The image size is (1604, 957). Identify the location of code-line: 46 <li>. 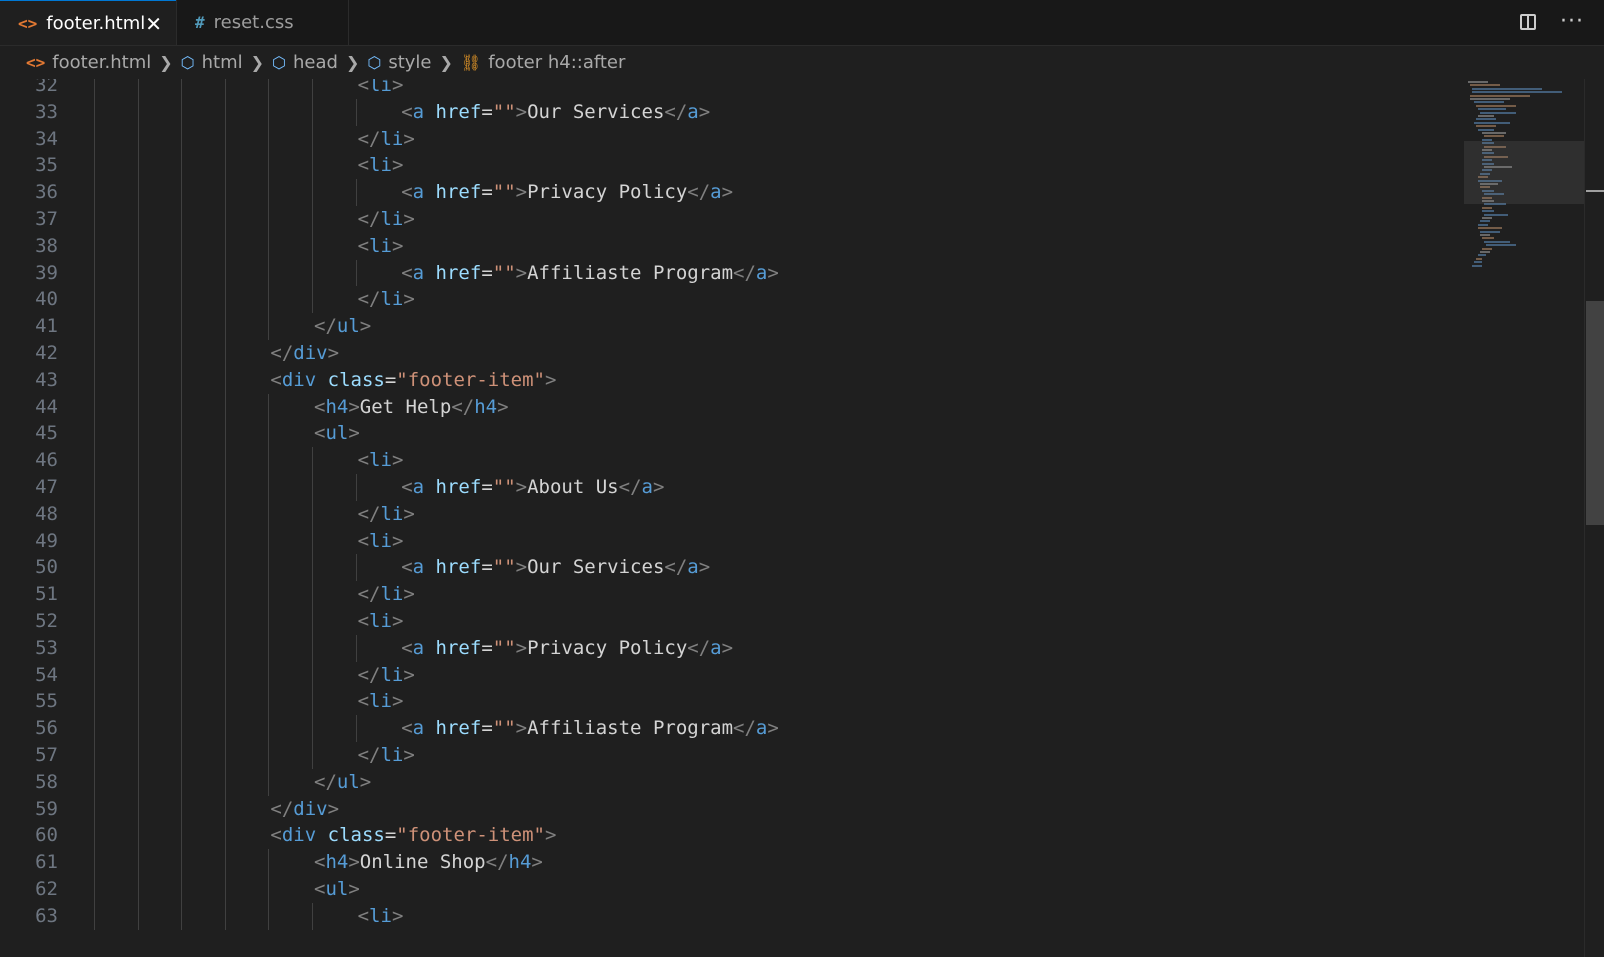
(720, 460).